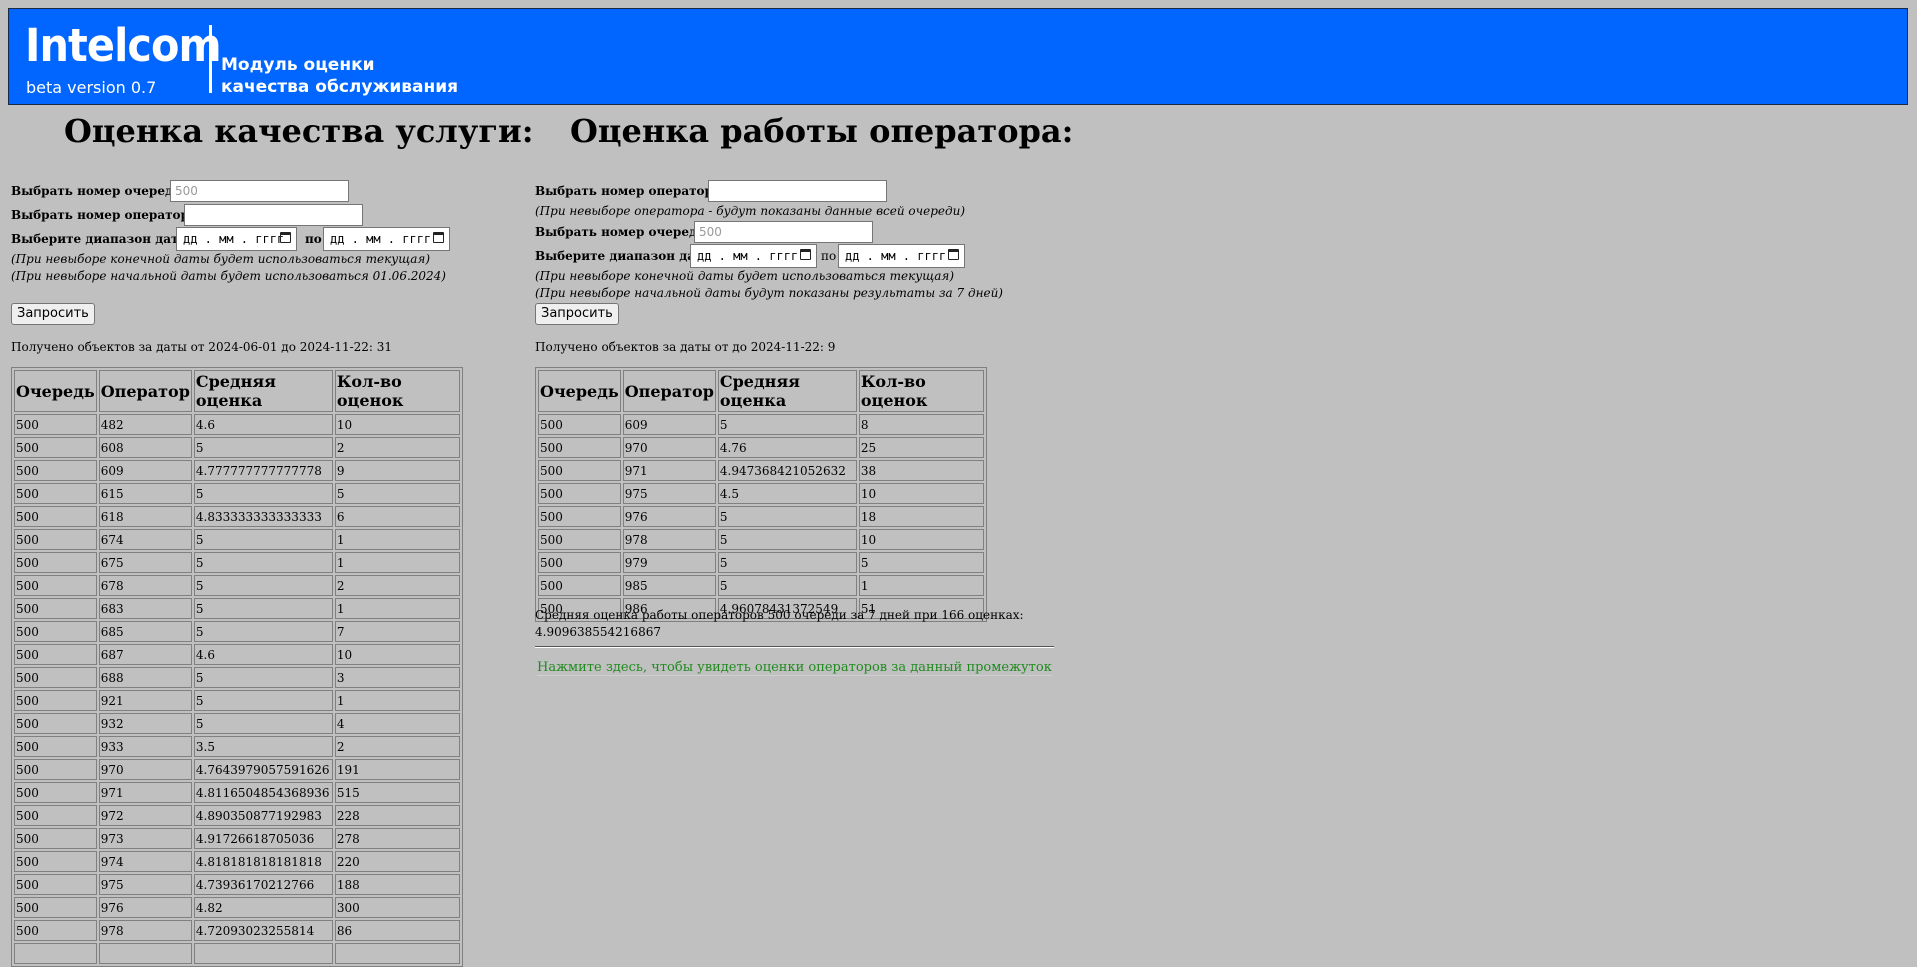 The width and height of the screenshot is (1917, 967). What do you see at coordinates (237, 907) in the screenshot?
I see `table-row: 500 976 4.82 300` at bounding box center [237, 907].